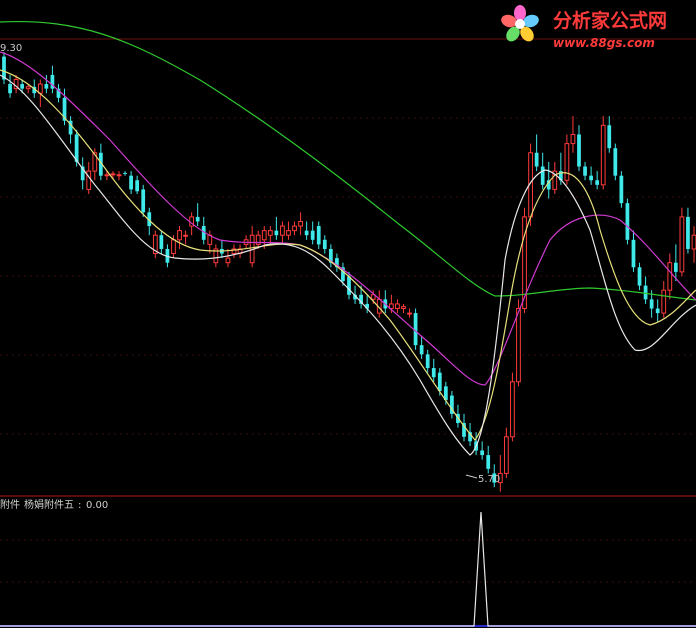 The image size is (696, 628). What do you see at coordinates (471, 476) in the screenshot?
I see `low-price-pointer` at bounding box center [471, 476].